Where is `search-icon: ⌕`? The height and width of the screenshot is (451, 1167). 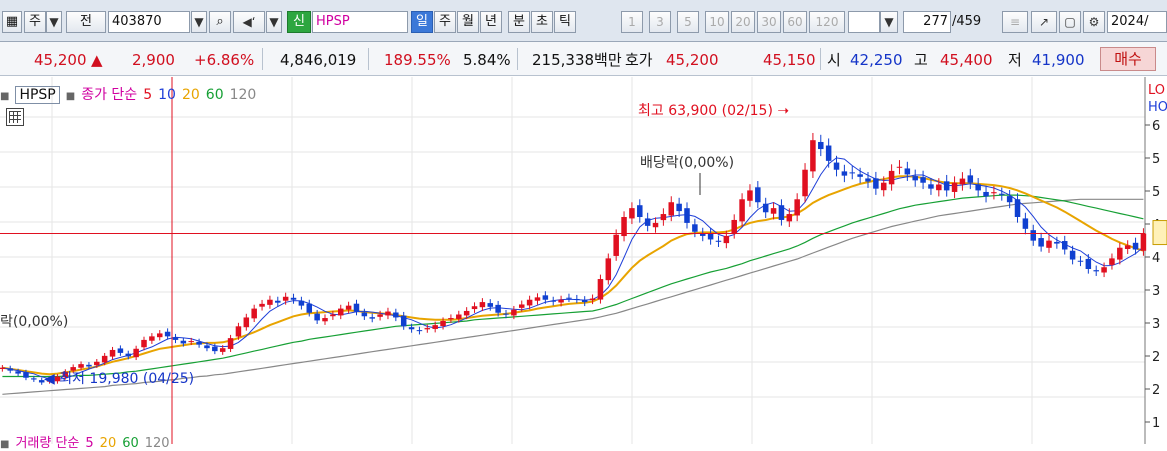 search-icon: ⌕ is located at coordinates (220, 22).